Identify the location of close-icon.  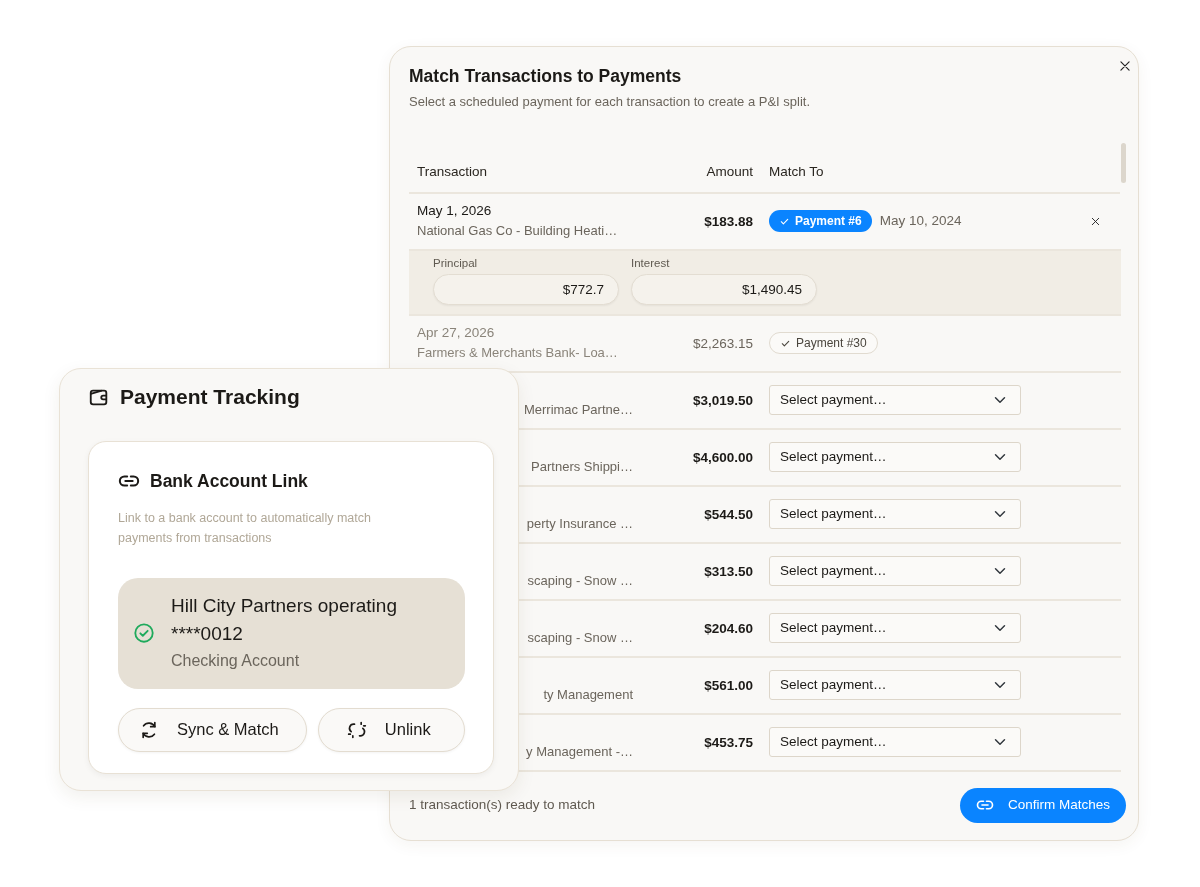
(1125, 66).